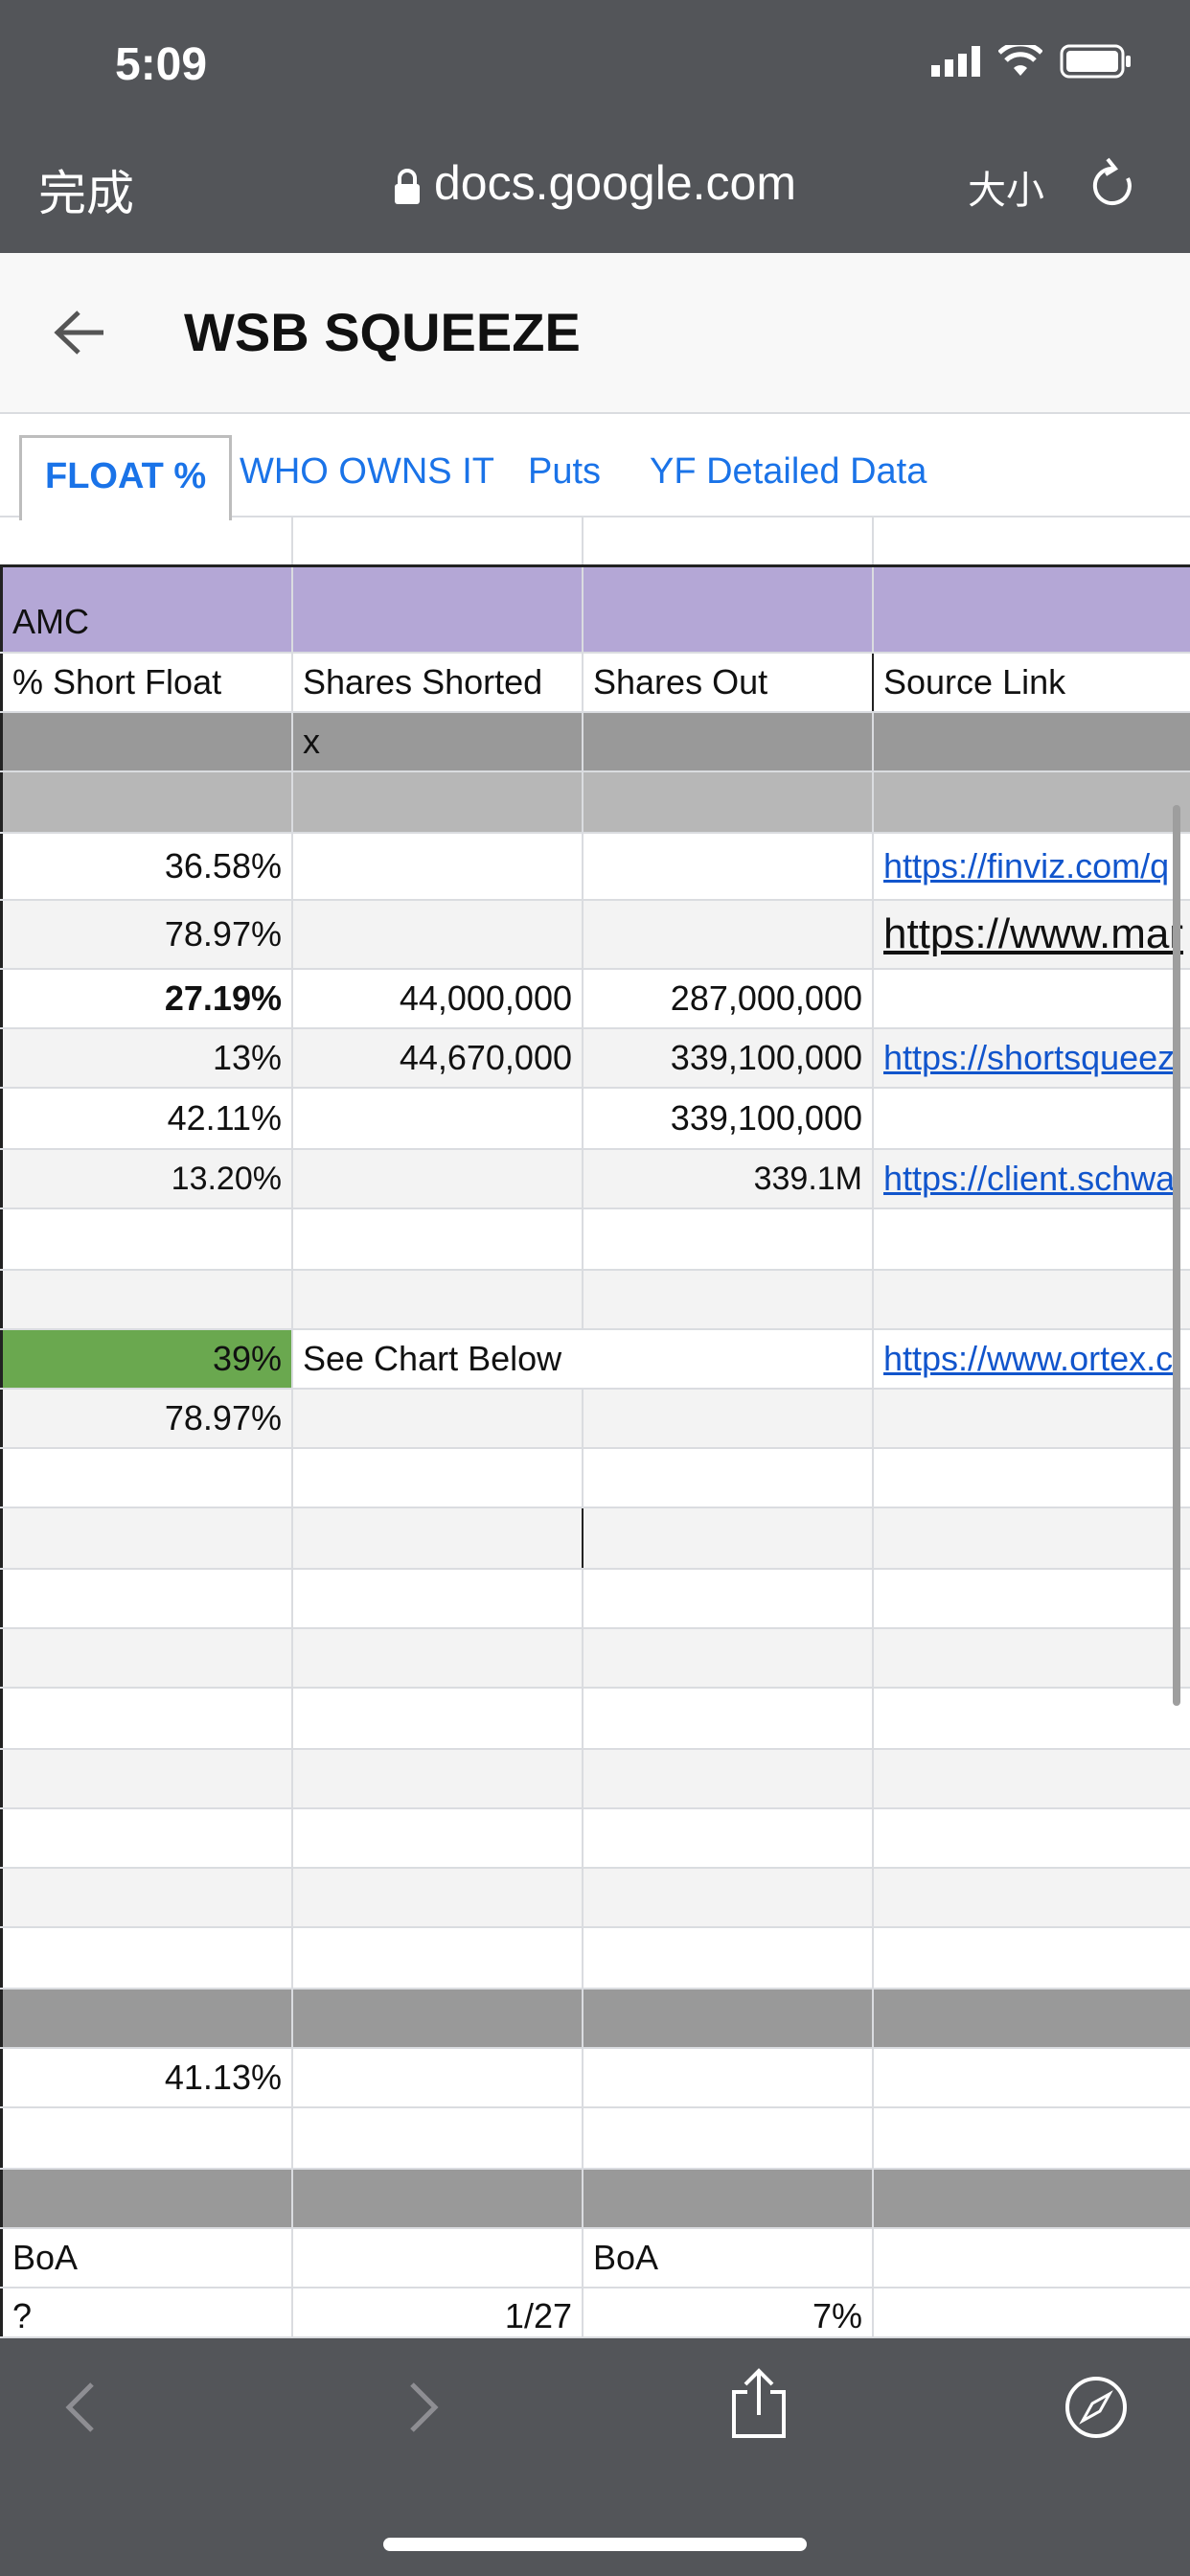  I want to click on cellular-signal-icon, so click(956, 62).